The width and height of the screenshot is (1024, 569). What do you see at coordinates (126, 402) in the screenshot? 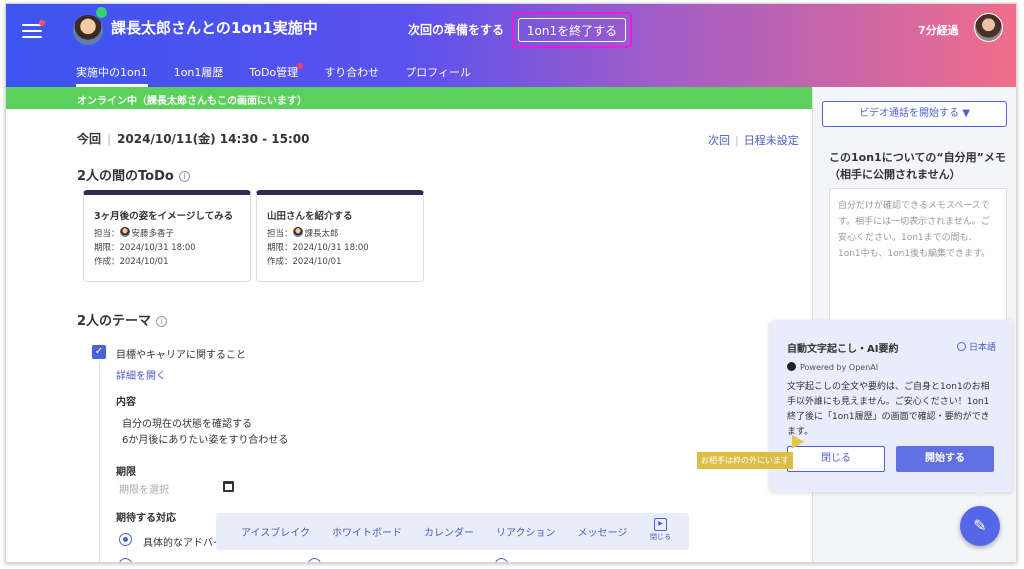
I see `content-label: 内容` at bounding box center [126, 402].